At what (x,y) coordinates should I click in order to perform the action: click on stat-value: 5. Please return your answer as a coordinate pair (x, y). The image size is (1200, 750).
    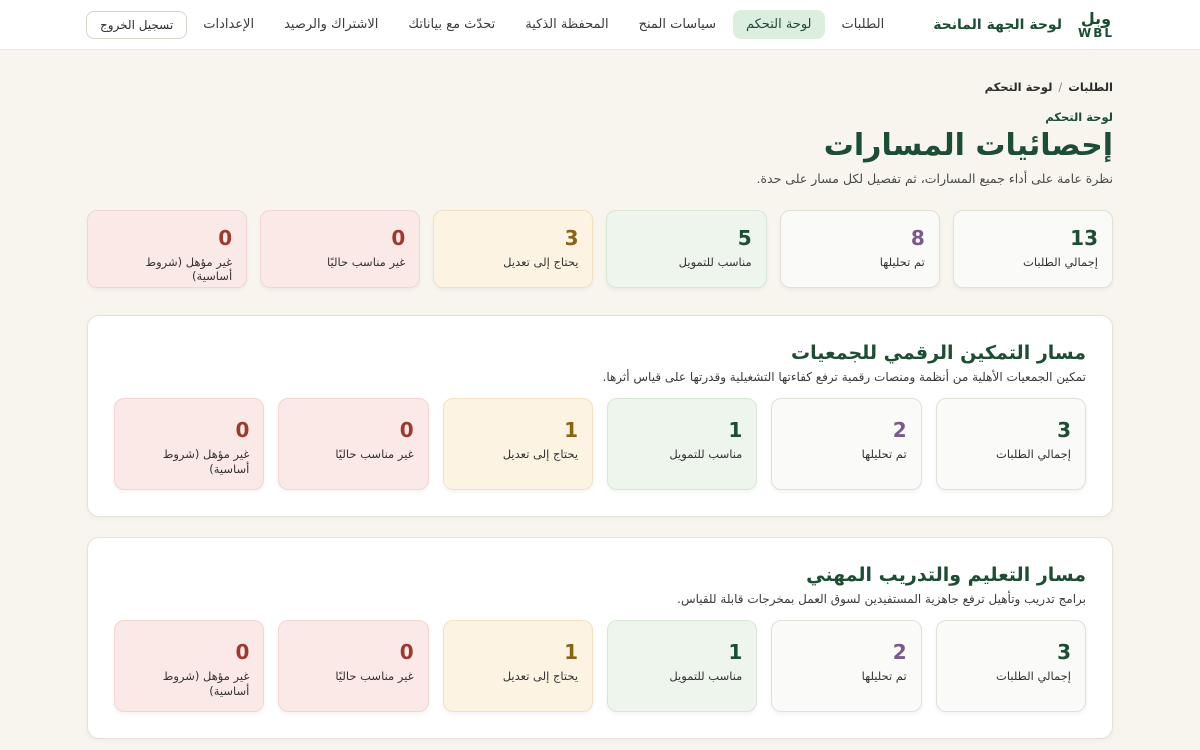
    Looking at the image, I should click on (744, 238).